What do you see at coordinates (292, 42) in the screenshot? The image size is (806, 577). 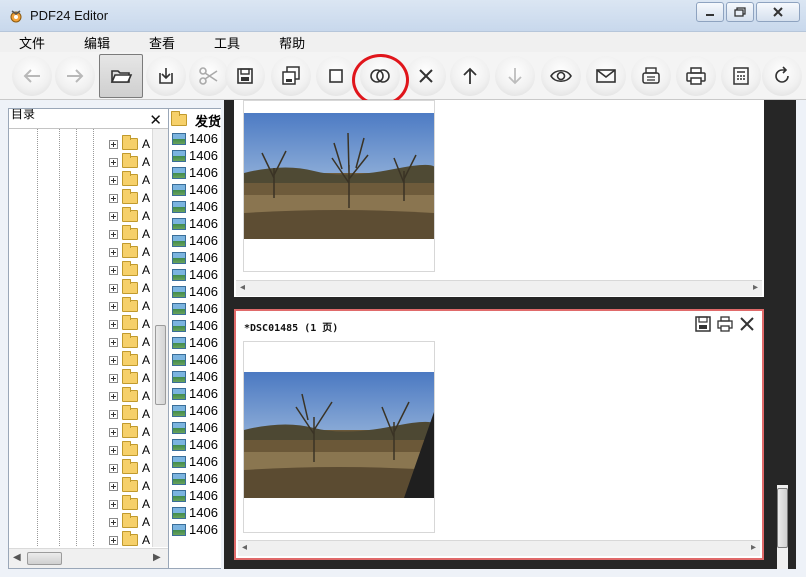 I see `menu-help: 帮助` at bounding box center [292, 42].